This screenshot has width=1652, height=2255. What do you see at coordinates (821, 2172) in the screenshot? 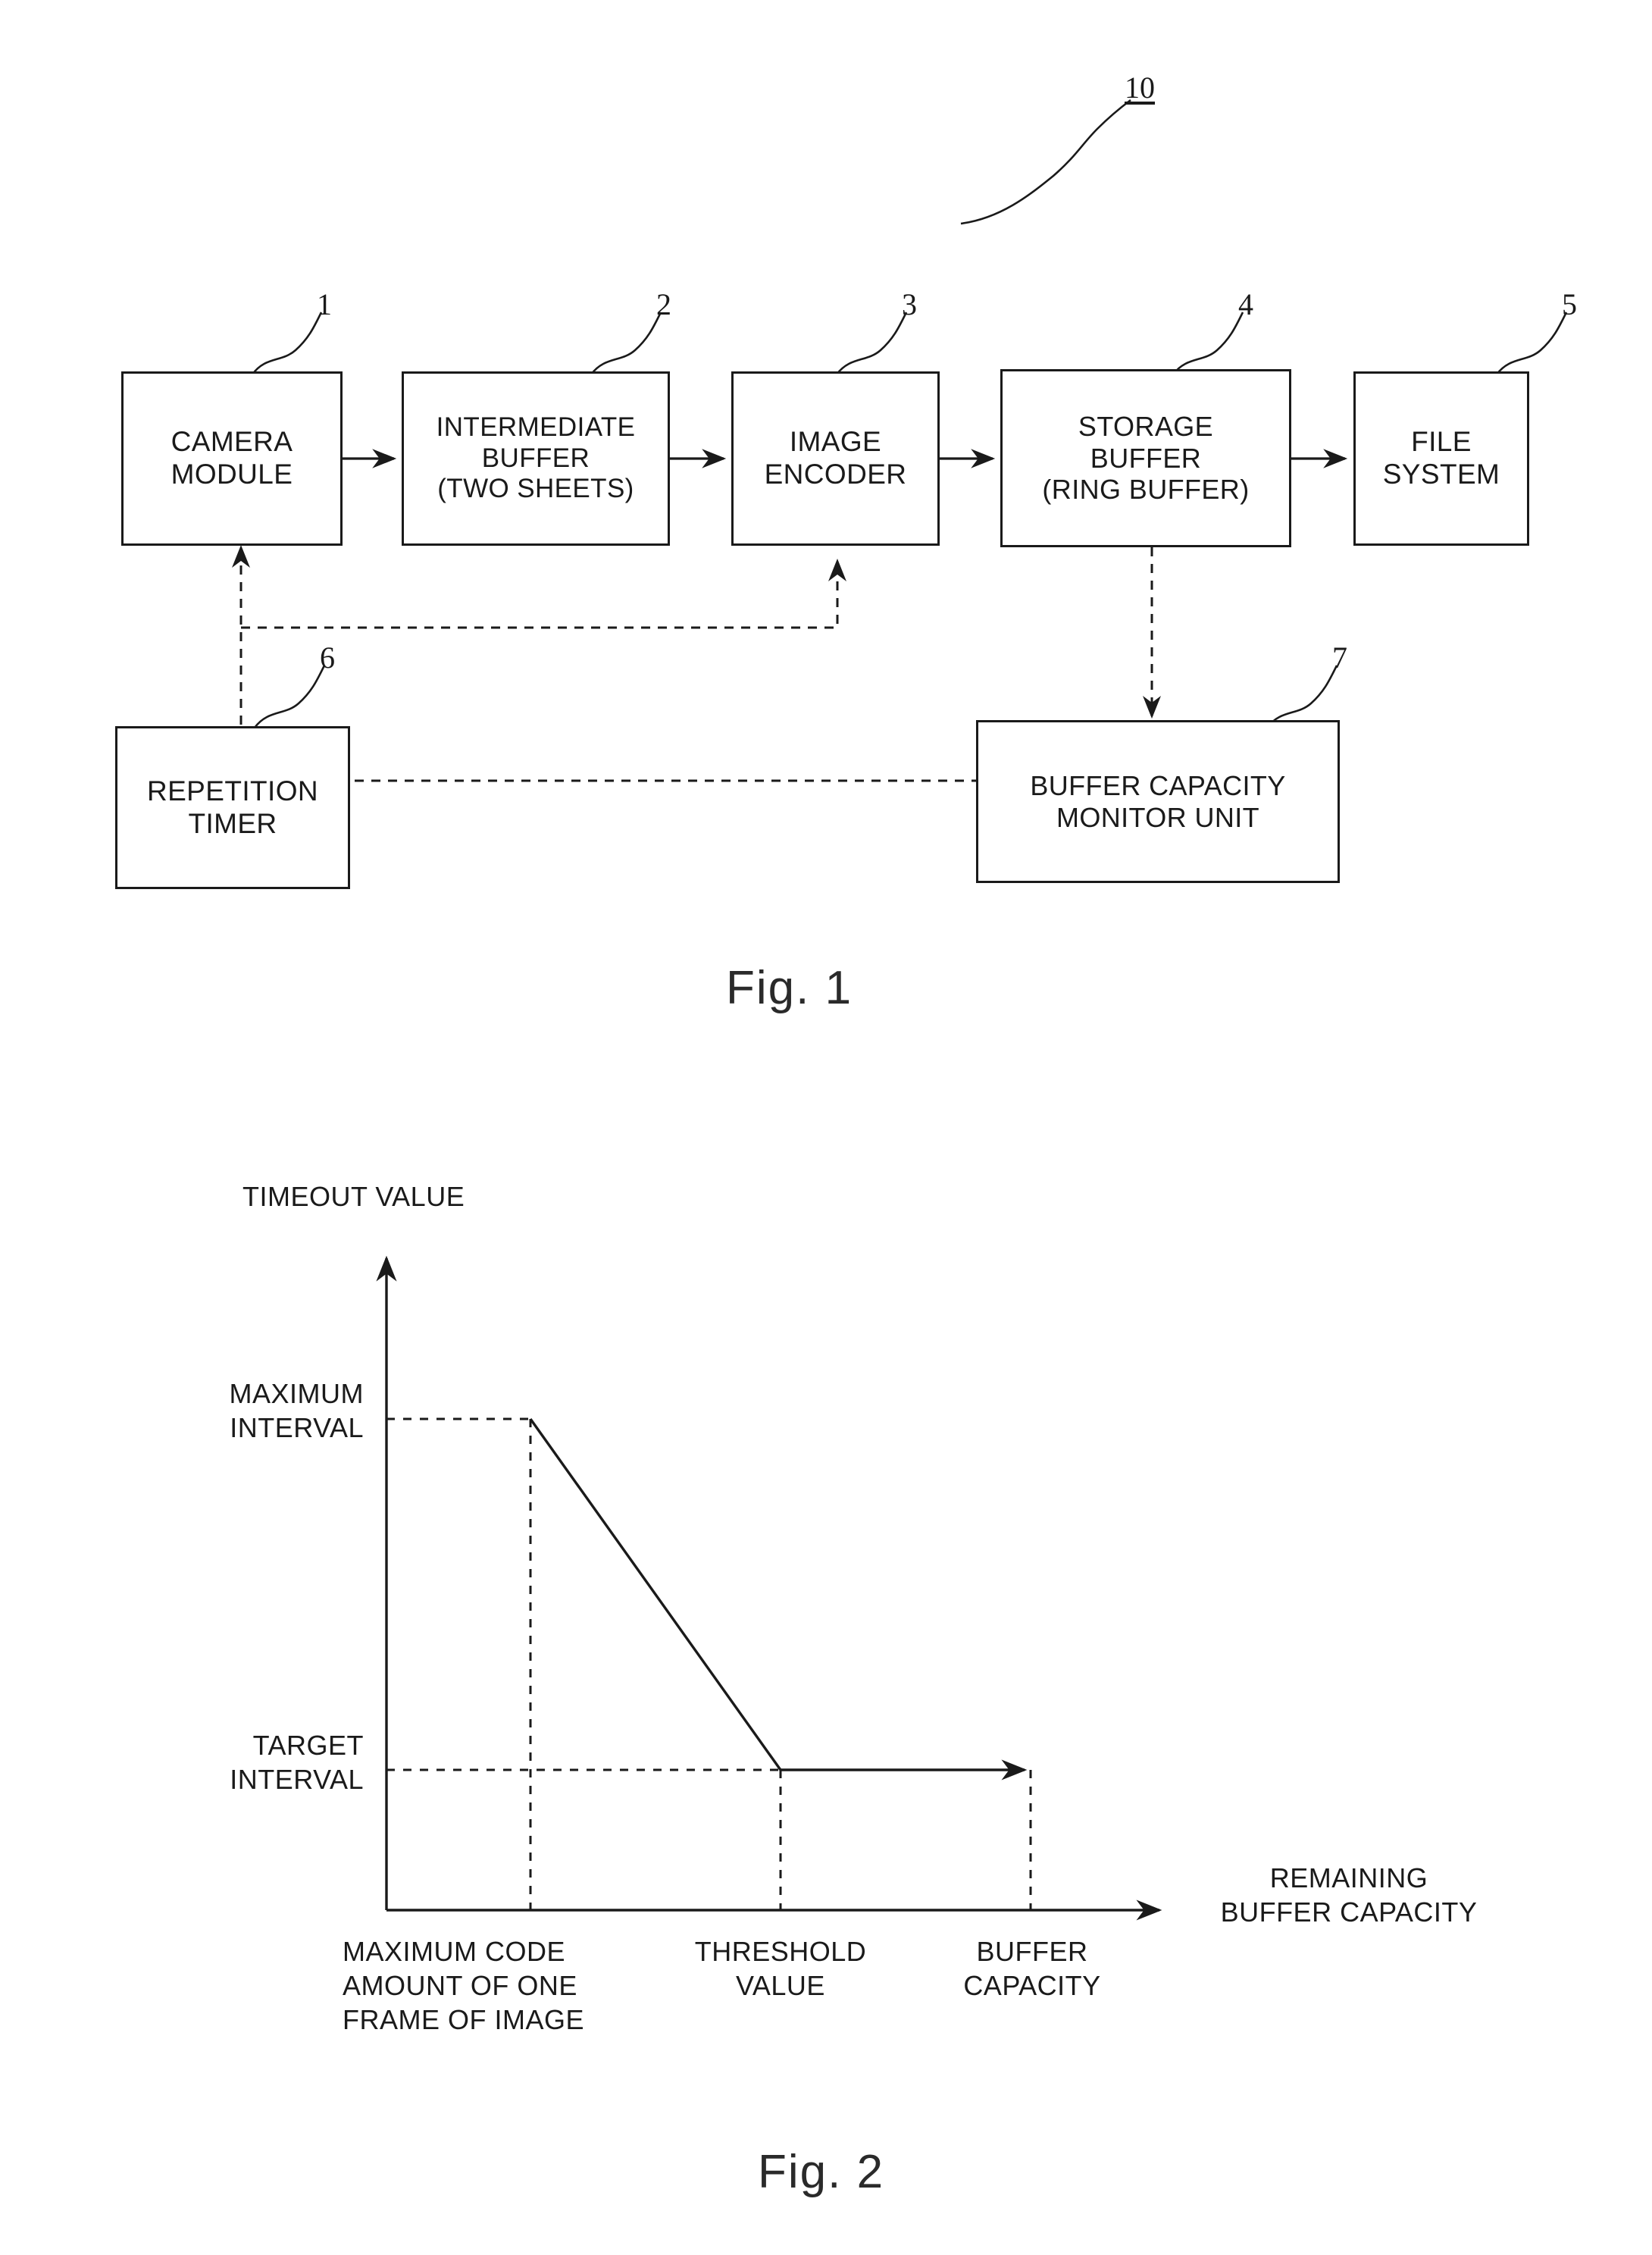
I see `figure-2-caption: Fig. 2` at bounding box center [821, 2172].